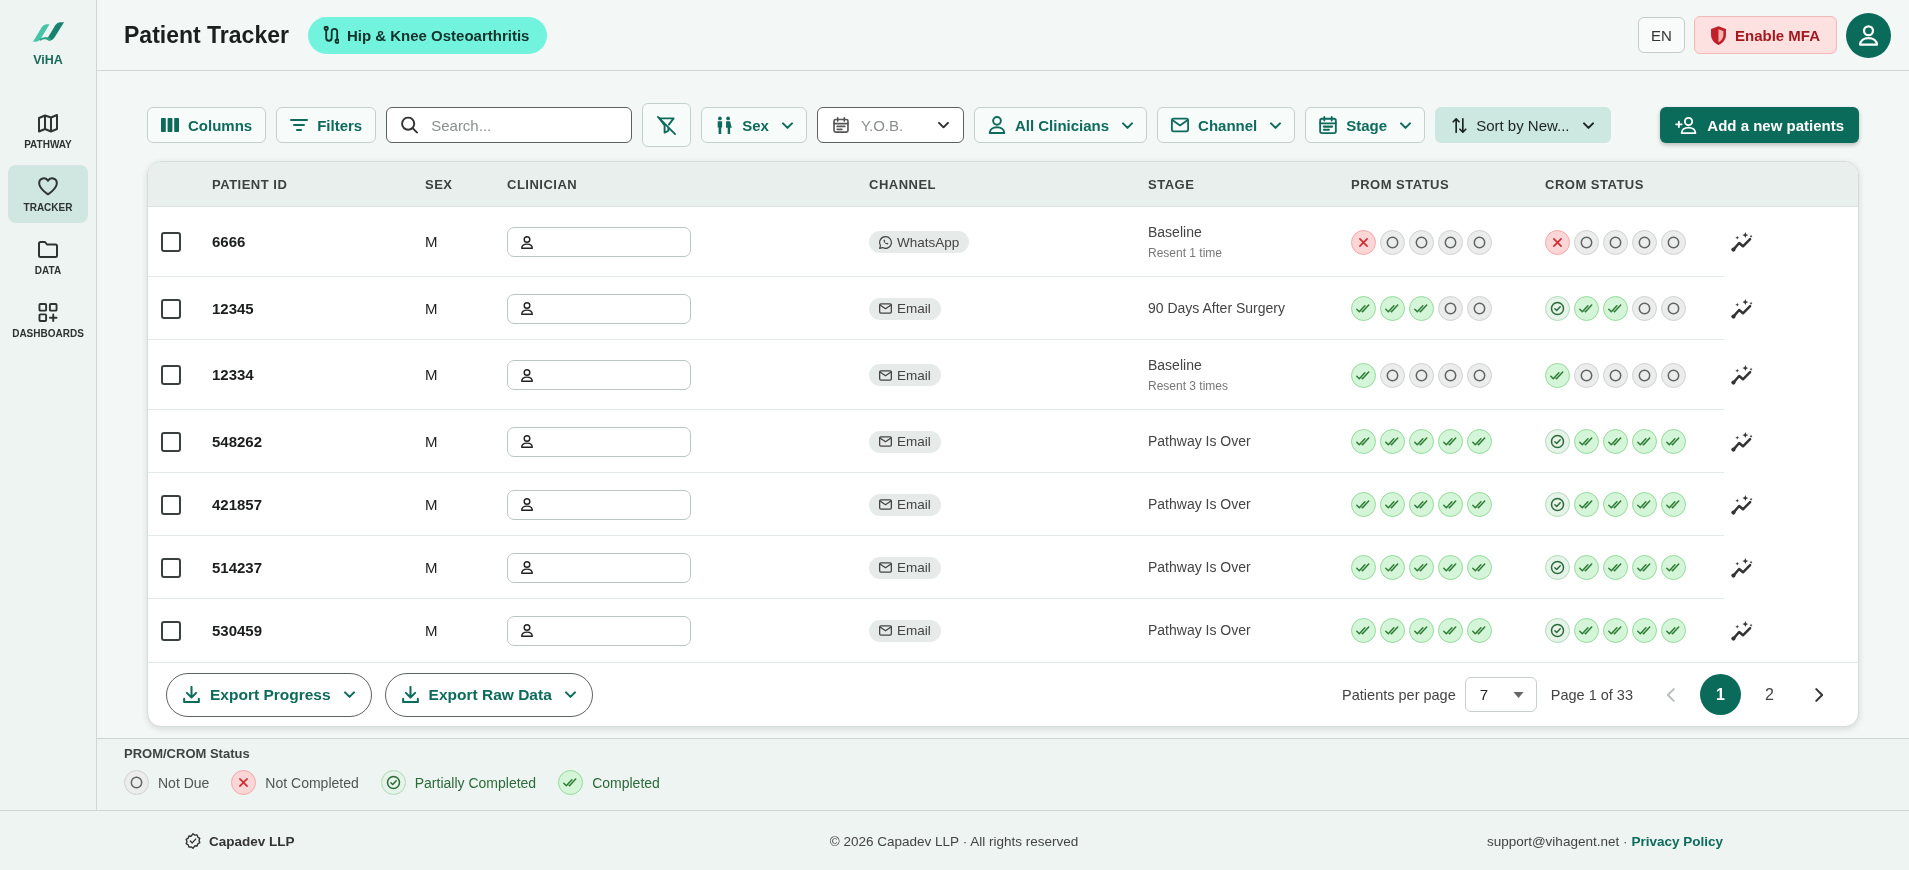  I want to click on columns-button: Columns, so click(207, 125).